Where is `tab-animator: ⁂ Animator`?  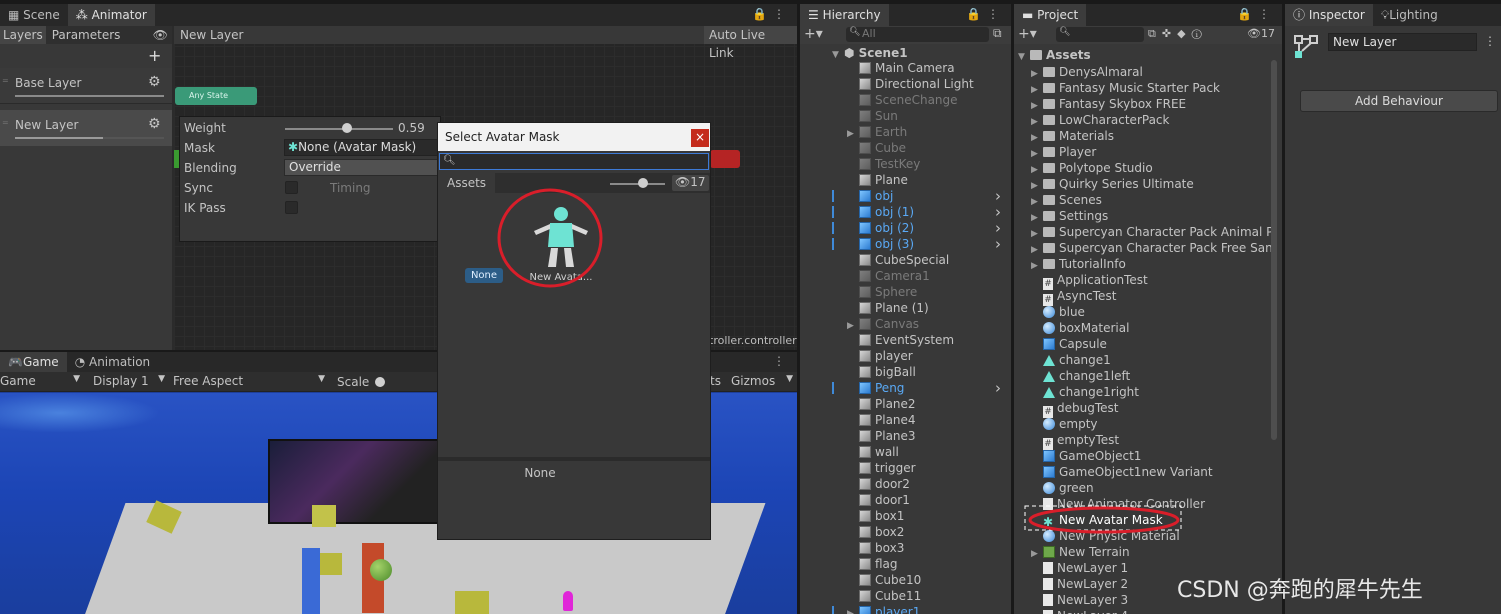 tab-animator: ⁂ Animator is located at coordinates (111, 15).